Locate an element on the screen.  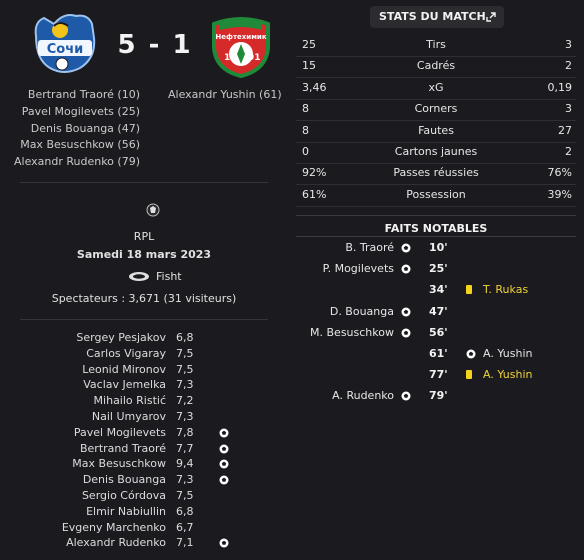
stat-label: Possession is located at coordinates (436, 194).